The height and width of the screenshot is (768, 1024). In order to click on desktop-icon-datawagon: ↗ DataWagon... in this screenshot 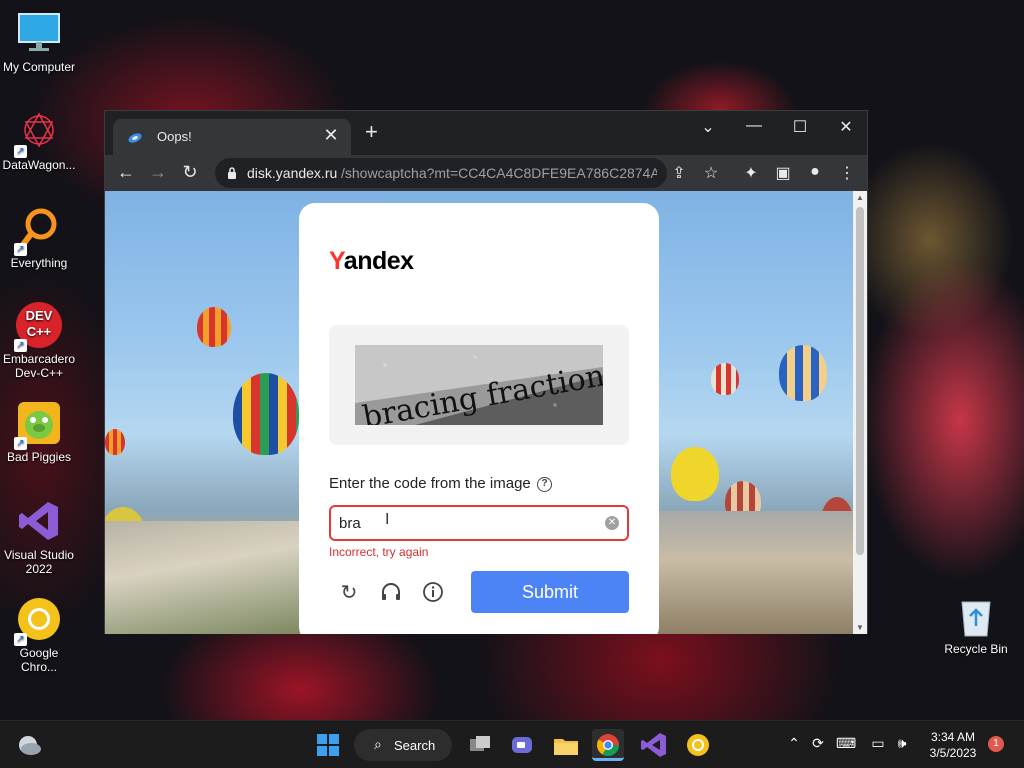, I will do `click(39, 140)`.